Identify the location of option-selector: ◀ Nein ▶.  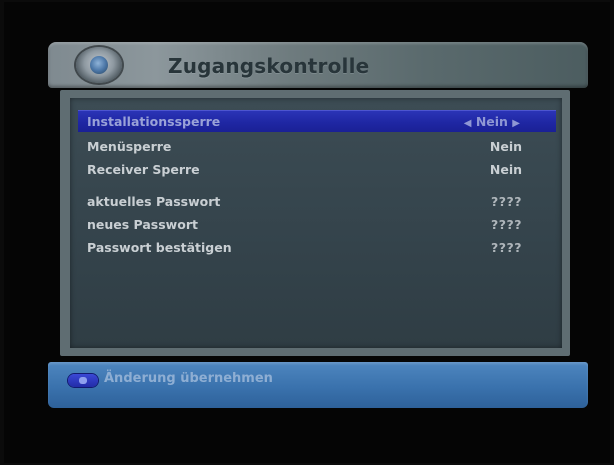
(492, 121).